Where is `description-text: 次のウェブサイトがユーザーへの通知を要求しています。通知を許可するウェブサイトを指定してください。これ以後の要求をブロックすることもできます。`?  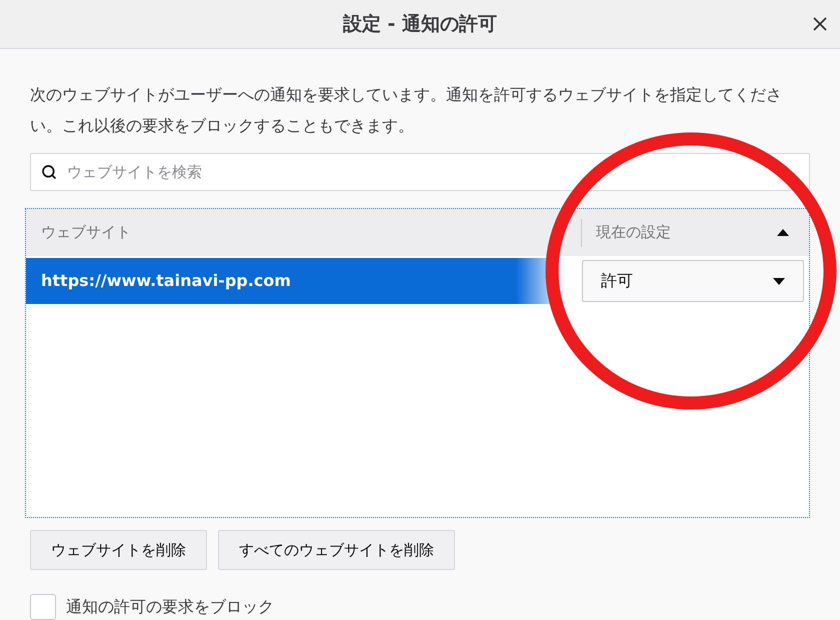 description-text: 次のウェブサイトがユーザーへの通知を要求しています。通知を許可するウェブサイトを指定してください。これ以後の要求をブロックすることもできます。 is located at coordinates (406, 110).